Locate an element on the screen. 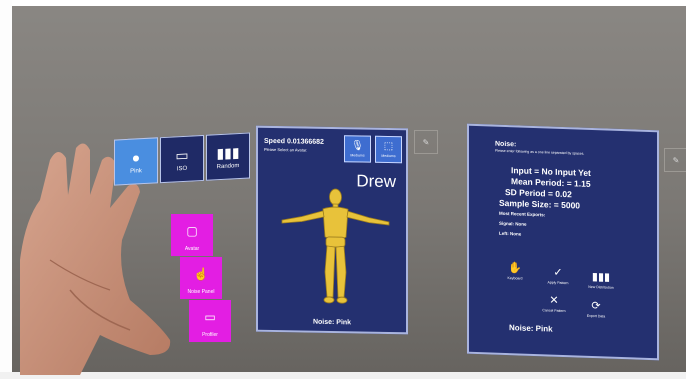 This screenshot has width=686, height=379. hand-icon: ✋ is located at coordinates (515, 268).